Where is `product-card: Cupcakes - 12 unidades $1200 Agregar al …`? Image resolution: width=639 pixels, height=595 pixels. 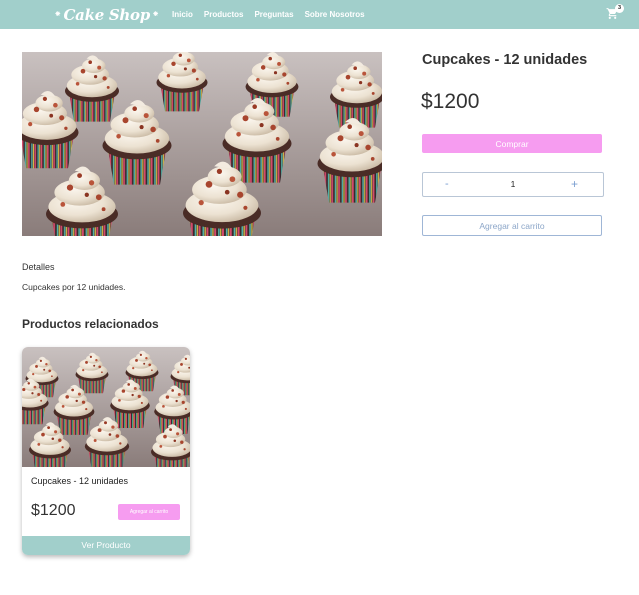 product-card: Cupcakes - 12 unidades $1200 Agregar al … is located at coordinates (106, 451).